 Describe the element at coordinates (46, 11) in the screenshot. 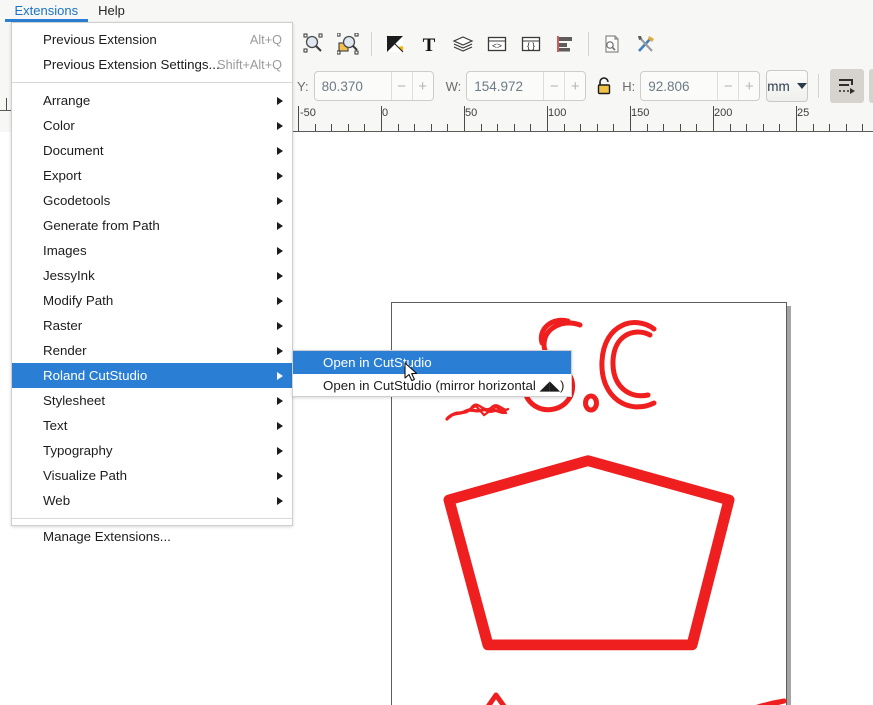

I see `menu-bar-item-extensions: Extensions` at that location.